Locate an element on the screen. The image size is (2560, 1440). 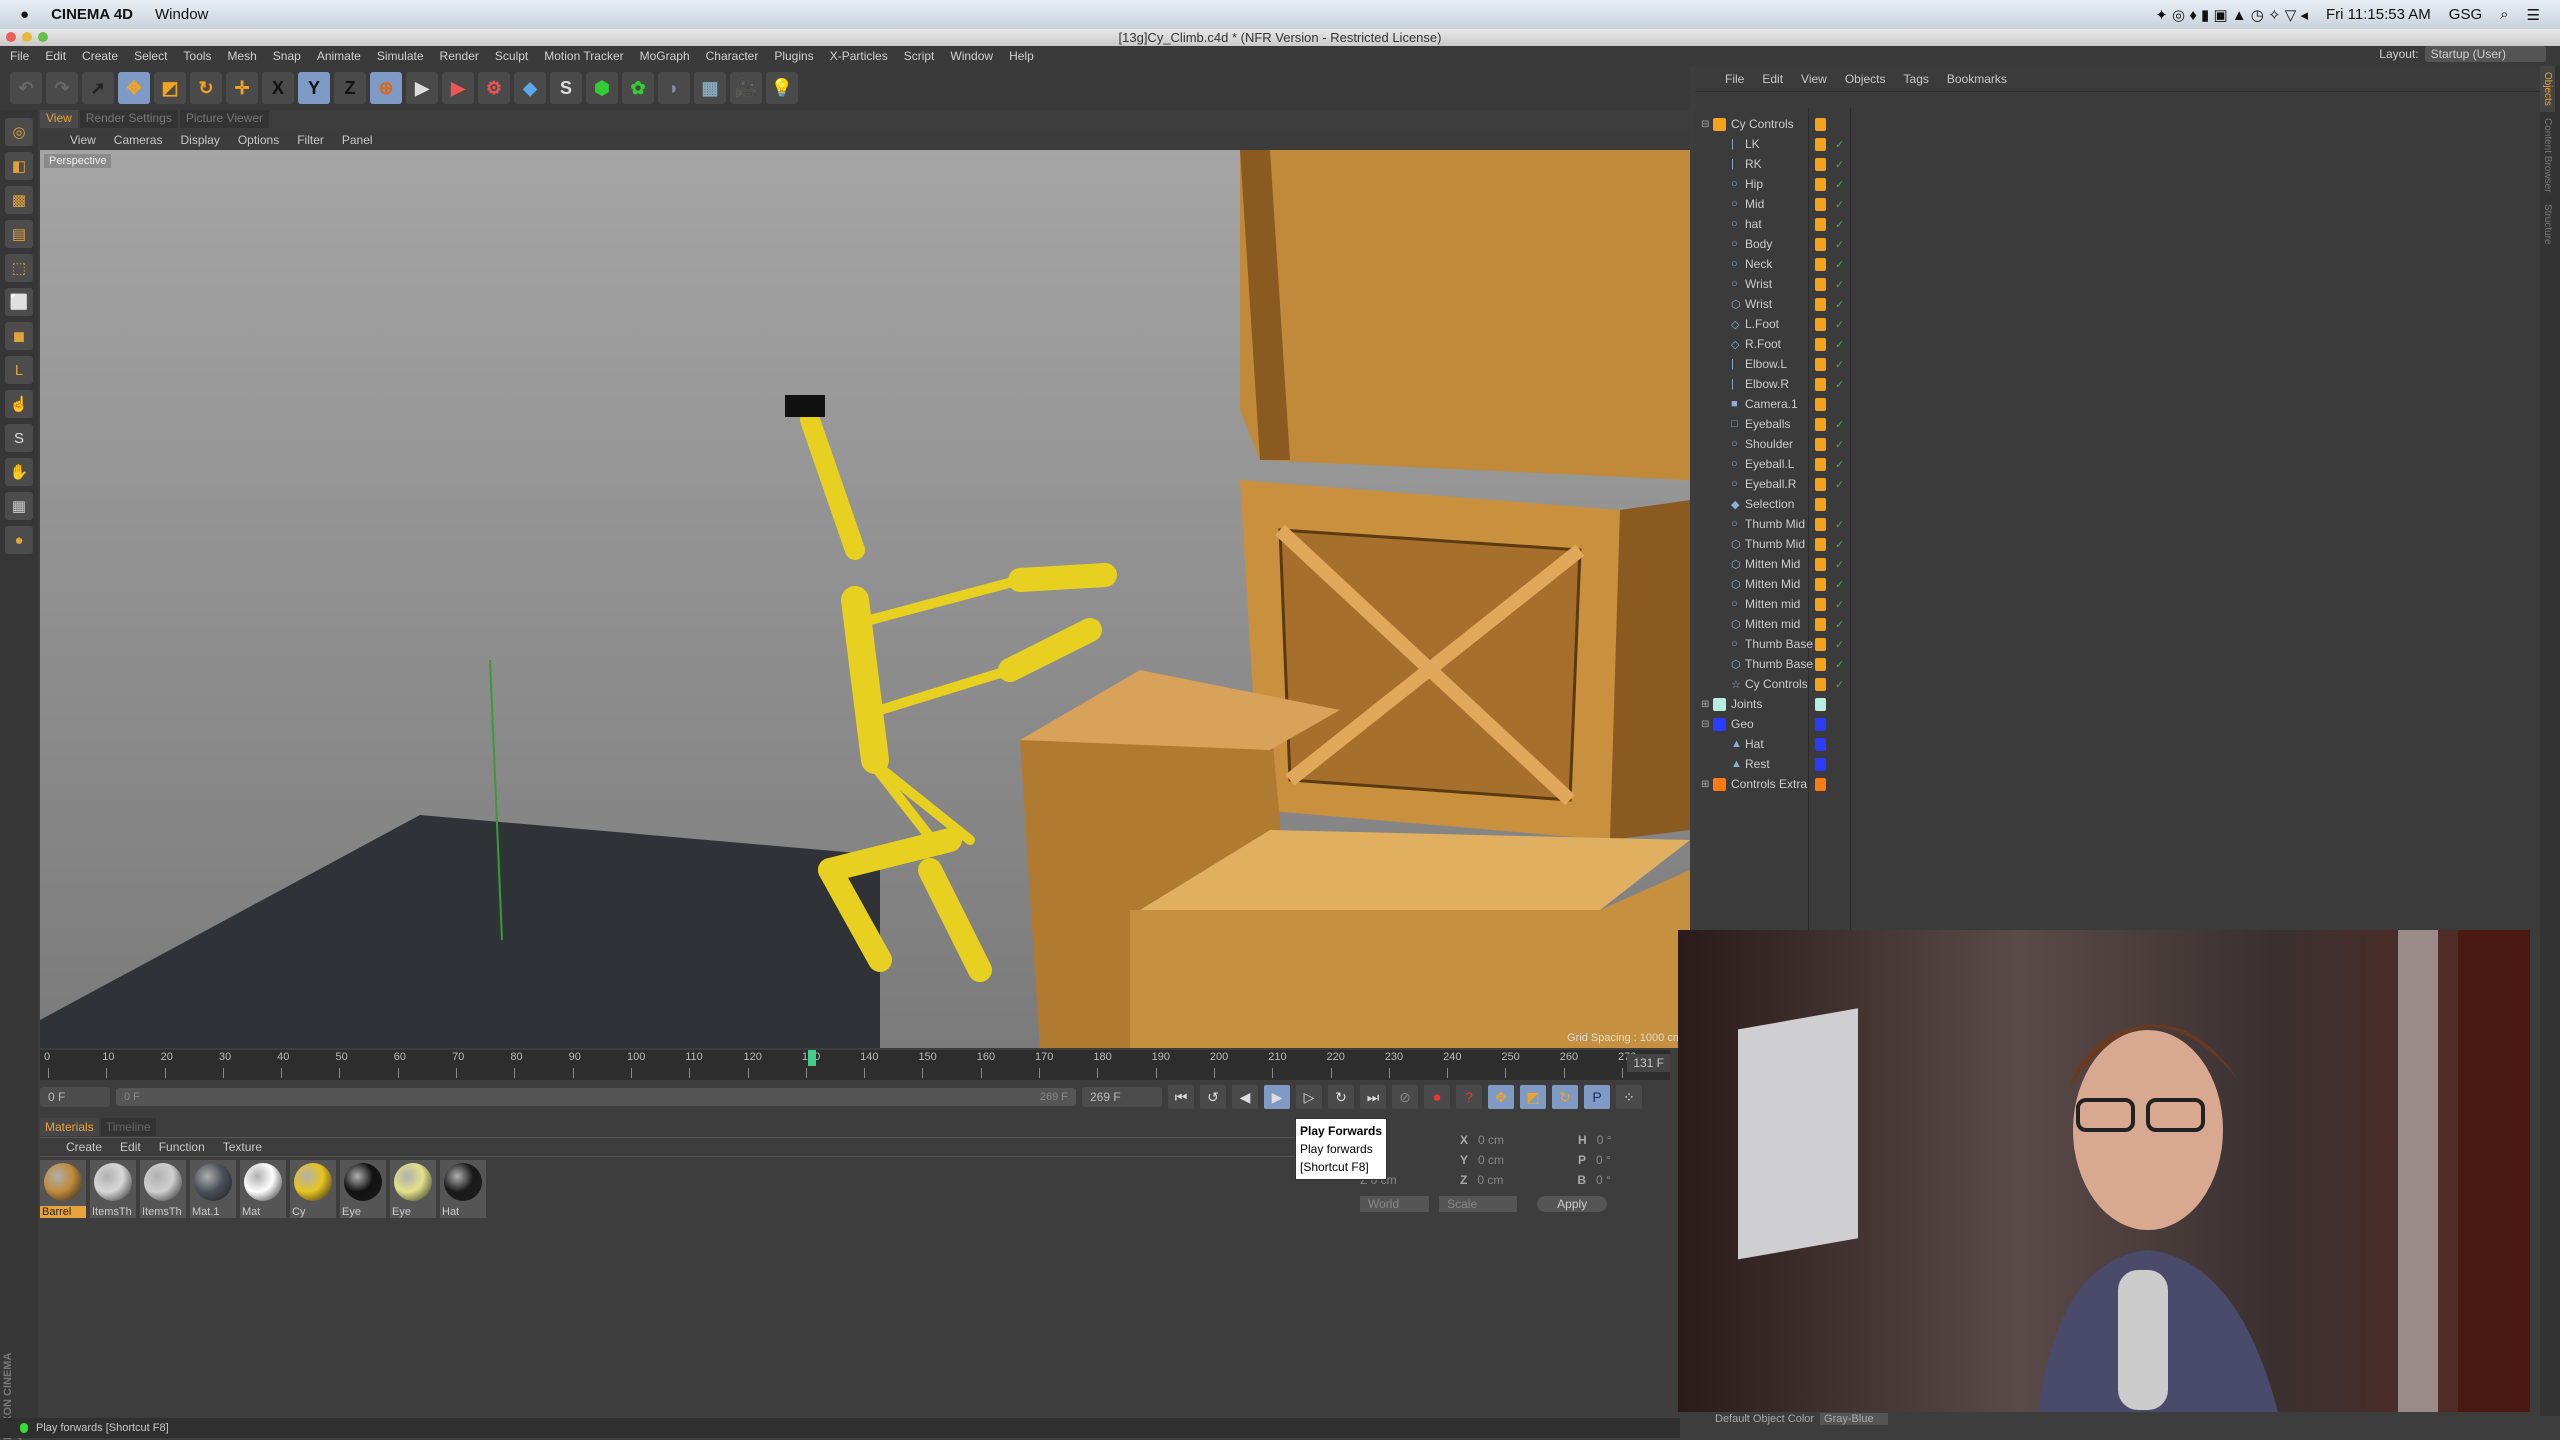
object-row: | Elbow.R ✓ is located at coordinates (2117, 384).